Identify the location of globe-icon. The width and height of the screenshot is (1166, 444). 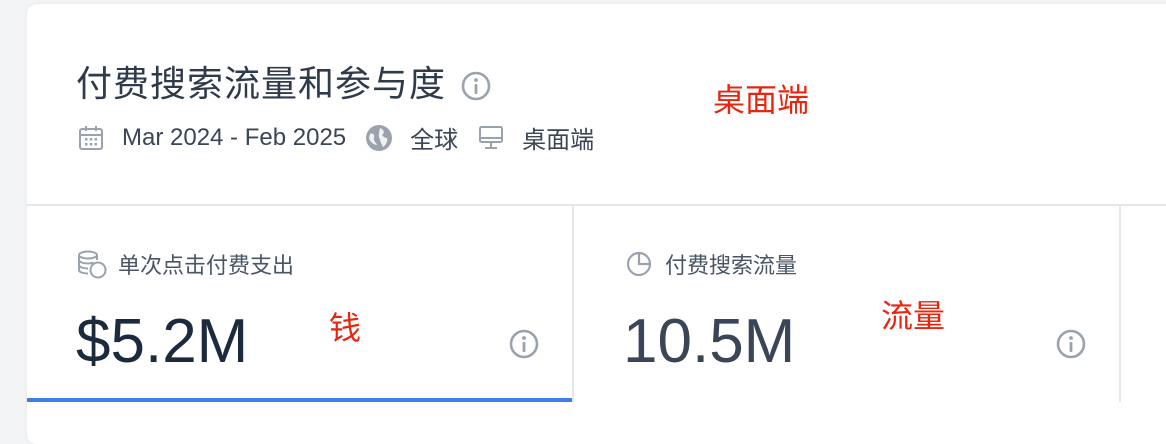
(379, 138).